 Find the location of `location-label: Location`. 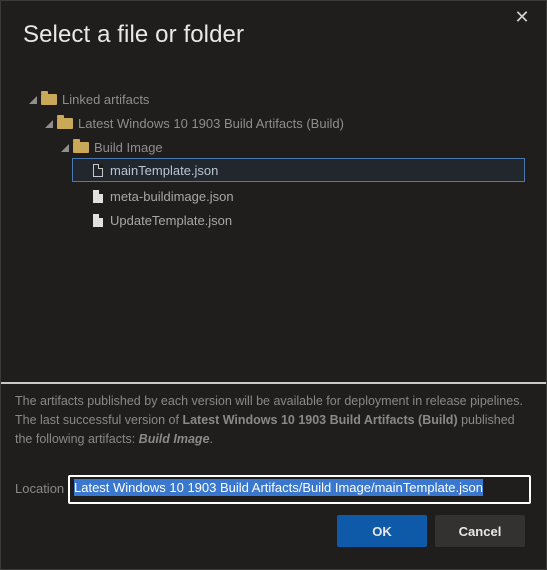

location-label: Location is located at coordinates (40, 488).